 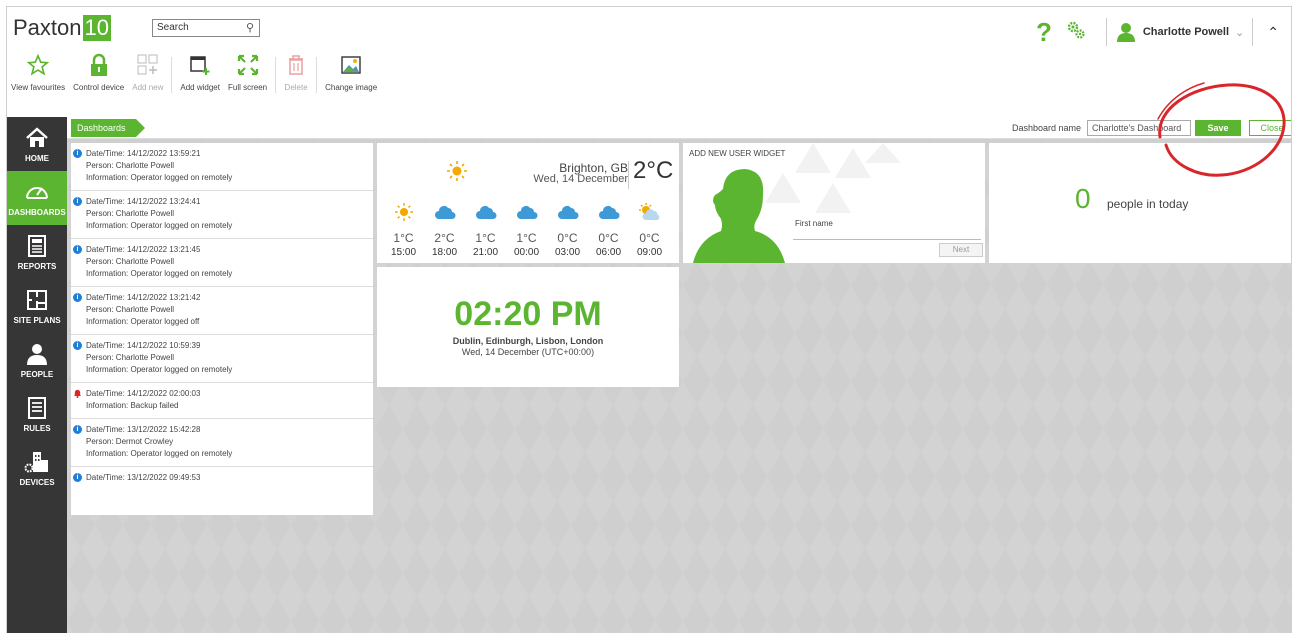 I want to click on search-icon: ⚲, so click(x=250, y=27).